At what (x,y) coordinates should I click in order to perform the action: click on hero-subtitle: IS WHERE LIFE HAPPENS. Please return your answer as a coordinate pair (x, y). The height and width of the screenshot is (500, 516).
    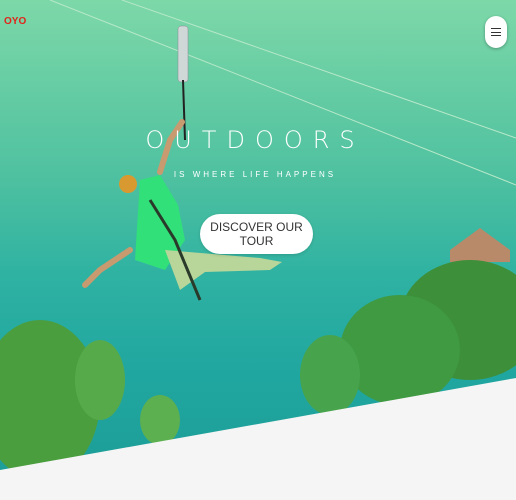
    Looking at the image, I should click on (255, 174).